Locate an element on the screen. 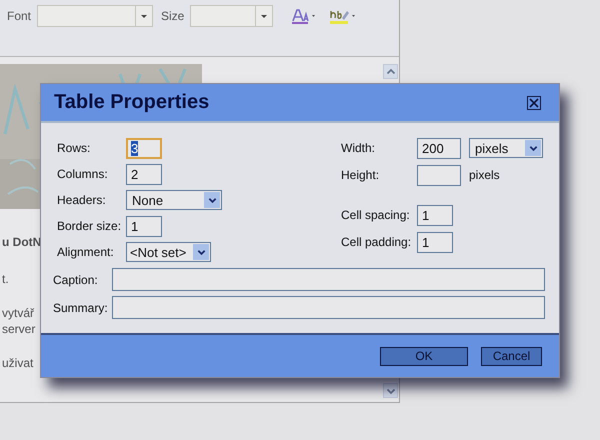 This screenshot has width=600, height=440. input-field: 3 is located at coordinates (144, 148).